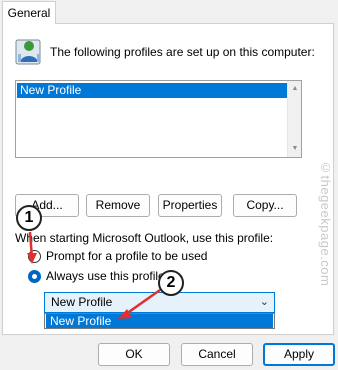 The height and width of the screenshot is (370, 338). I want to click on step-1-marker: 1, so click(29, 218).